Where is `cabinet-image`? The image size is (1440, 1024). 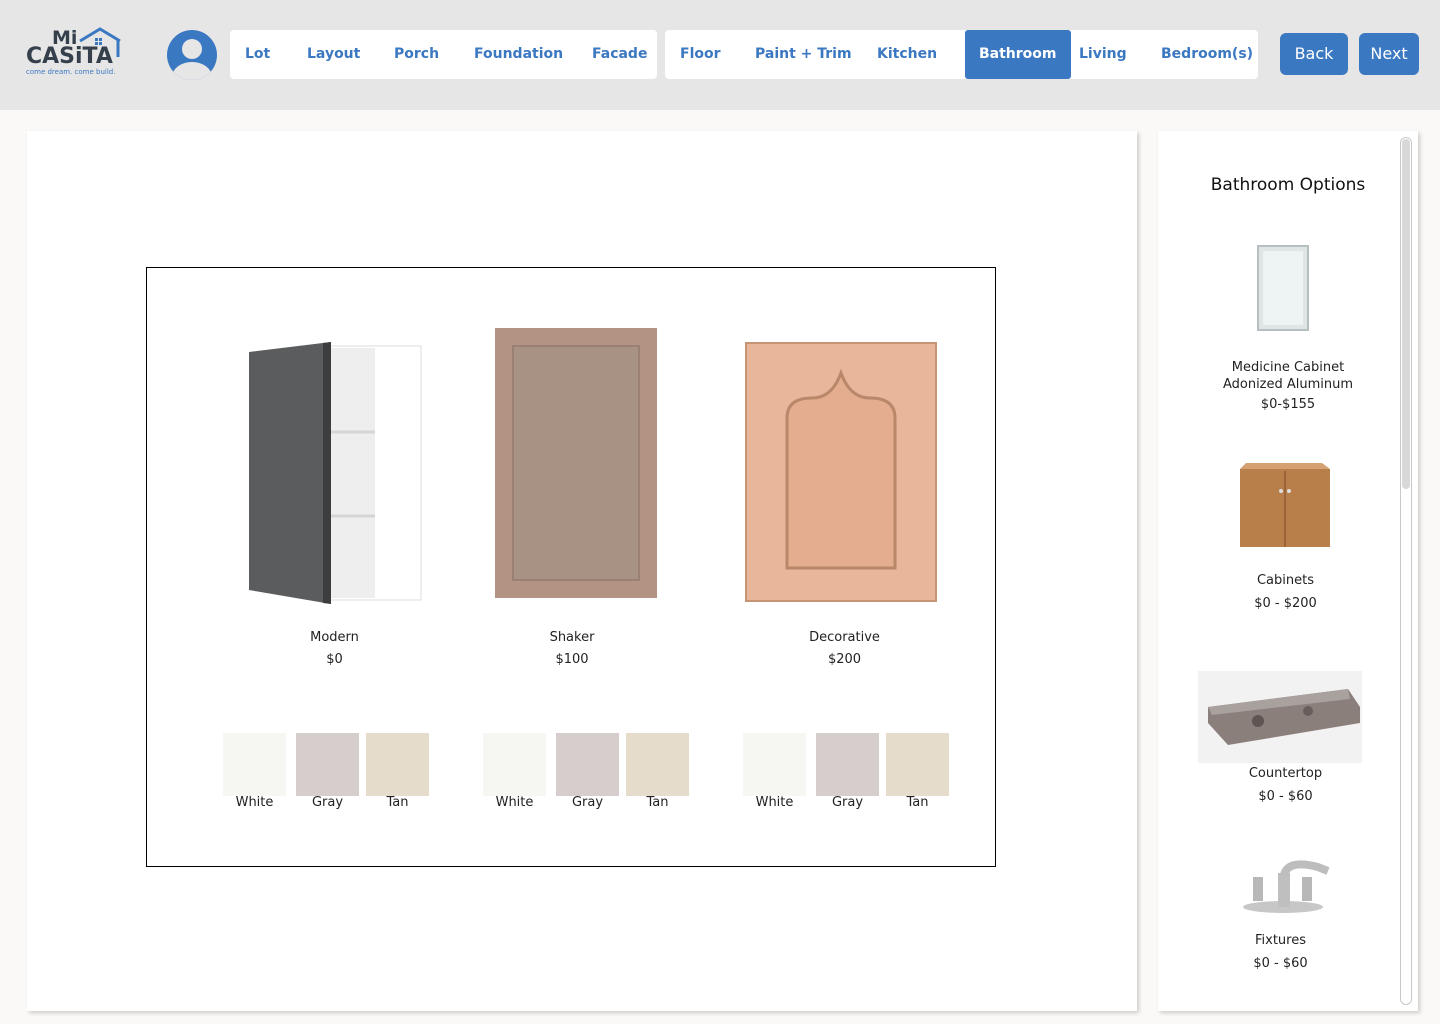 cabinet-image is located at coordinates (1285, 505).